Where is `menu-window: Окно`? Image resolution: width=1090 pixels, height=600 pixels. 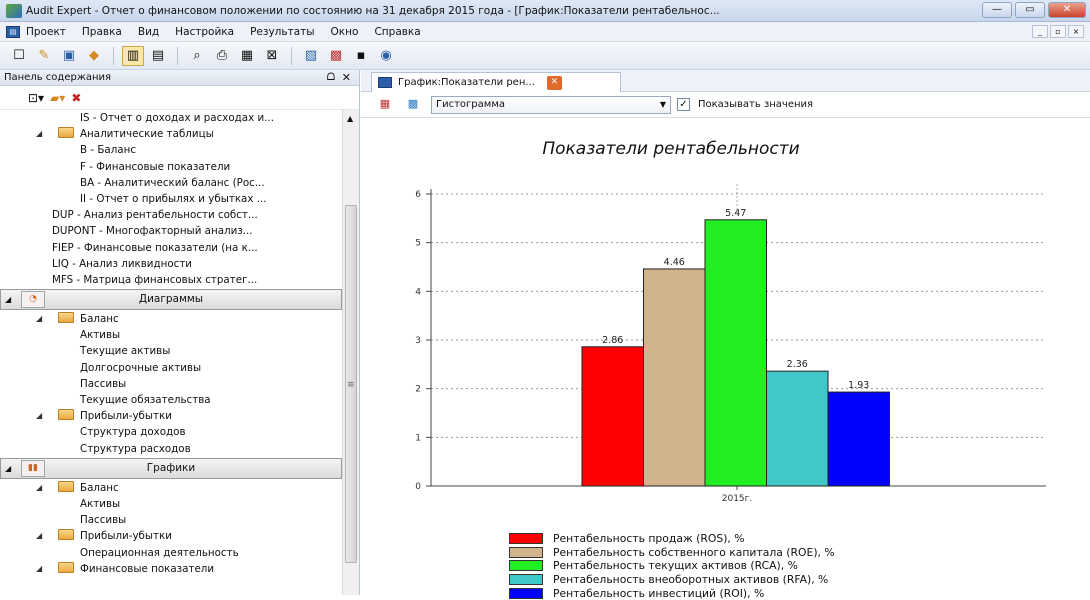 menu-window: Окно is located at coordinates (345, 32).